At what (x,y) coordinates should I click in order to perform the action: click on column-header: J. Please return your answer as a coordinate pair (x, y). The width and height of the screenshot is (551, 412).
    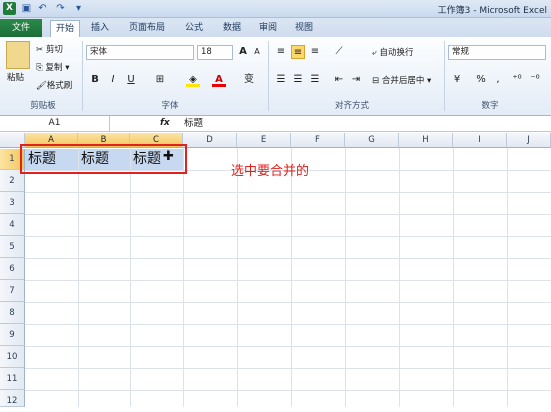
    Looking at the image, I should click on (529, 140).